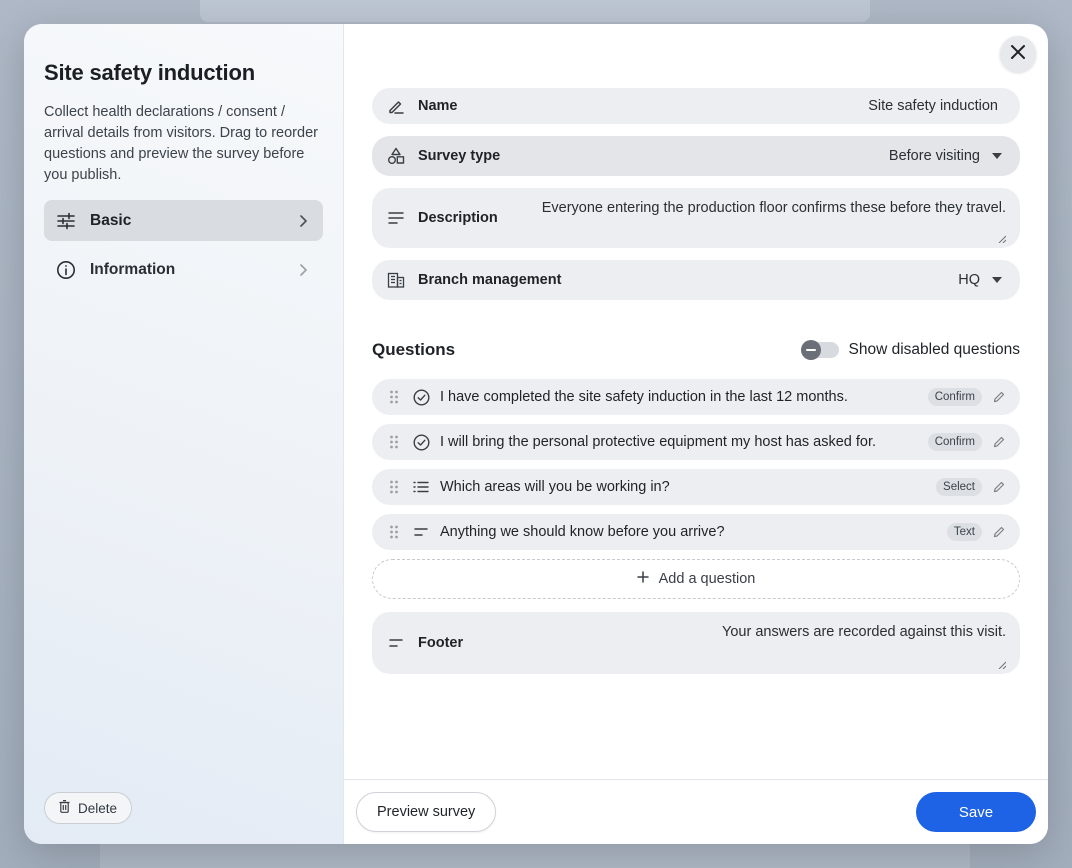  I want to click on question-type-badge: Select, so click(959, 487).